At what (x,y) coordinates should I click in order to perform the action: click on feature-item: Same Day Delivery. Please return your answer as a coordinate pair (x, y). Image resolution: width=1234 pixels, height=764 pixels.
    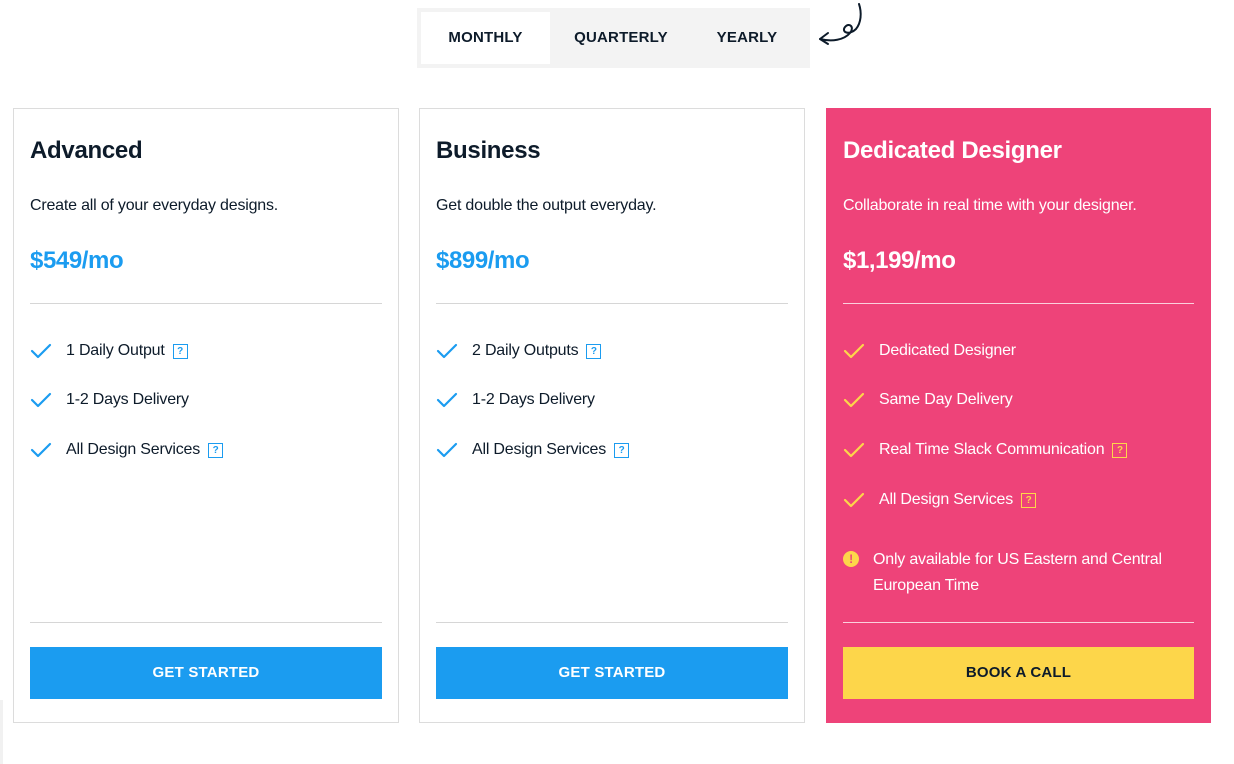
    Looking at the image, I should click on (928, 400).